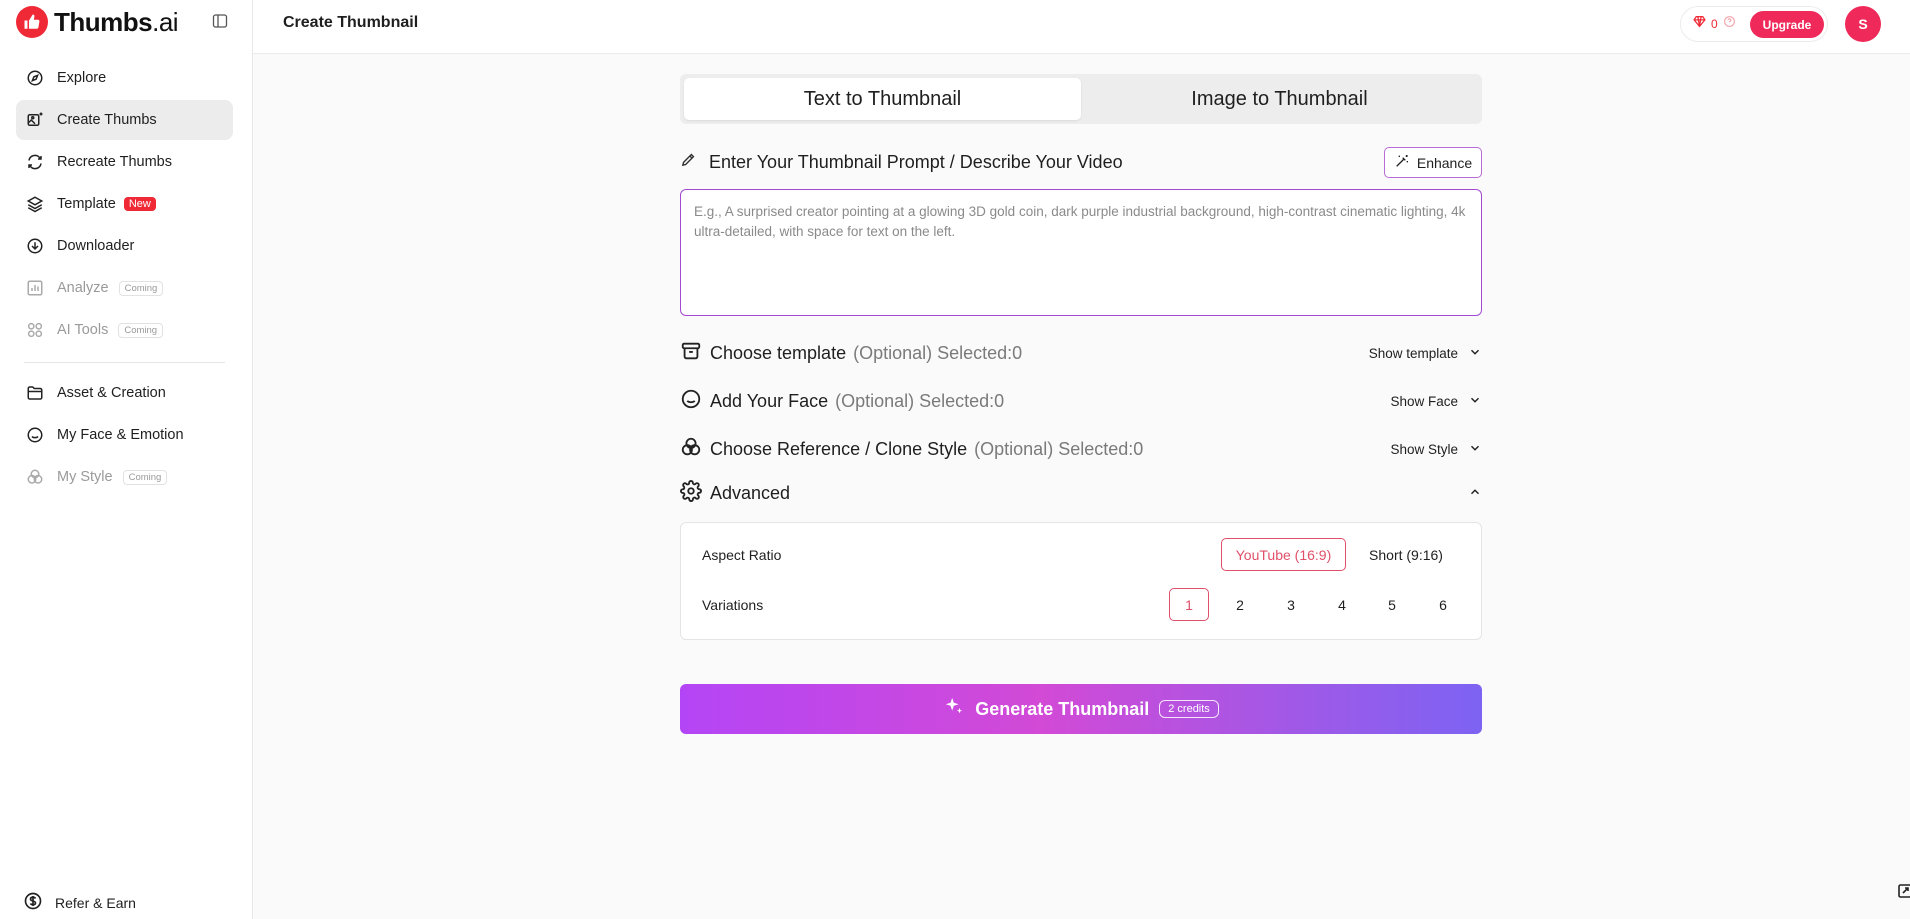 The width and height of the screenshot is (1910, 919). I want to click on tab-image-to-thumbnail: Image to Thumbnail, so click(1279, 99).